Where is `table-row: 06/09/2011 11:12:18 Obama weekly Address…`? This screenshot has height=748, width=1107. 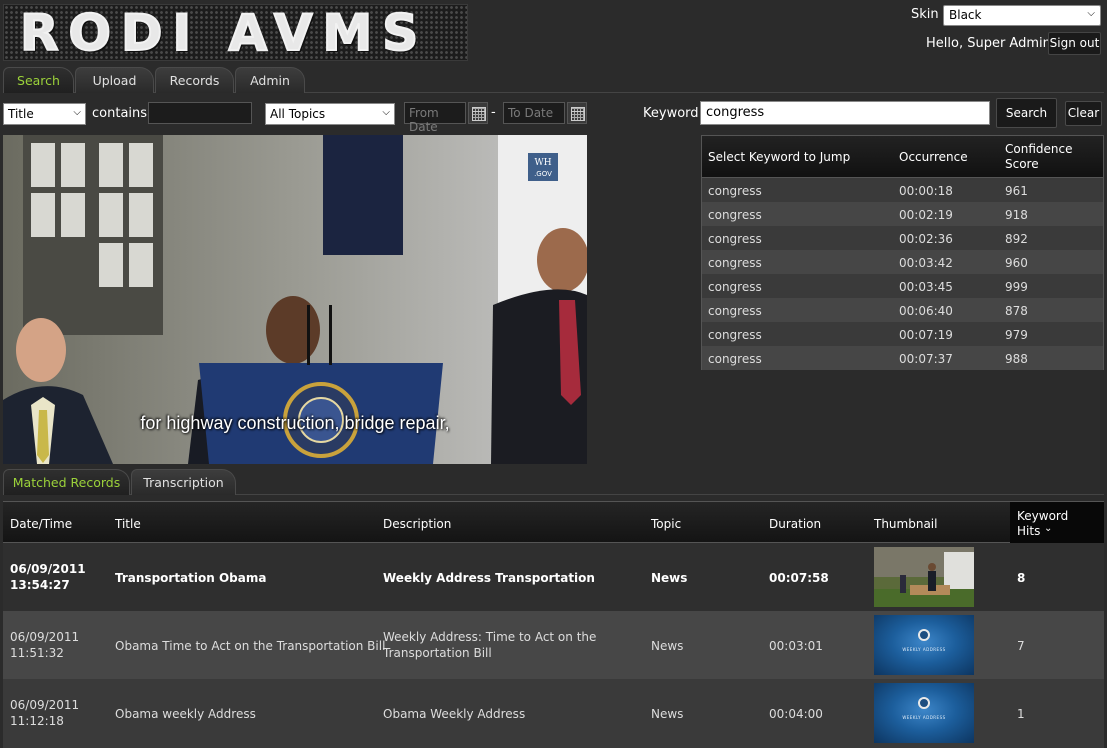
table-row: 06/09/2011 11:12:18 Obama weekly Address… is located at coordinates (553, 713).